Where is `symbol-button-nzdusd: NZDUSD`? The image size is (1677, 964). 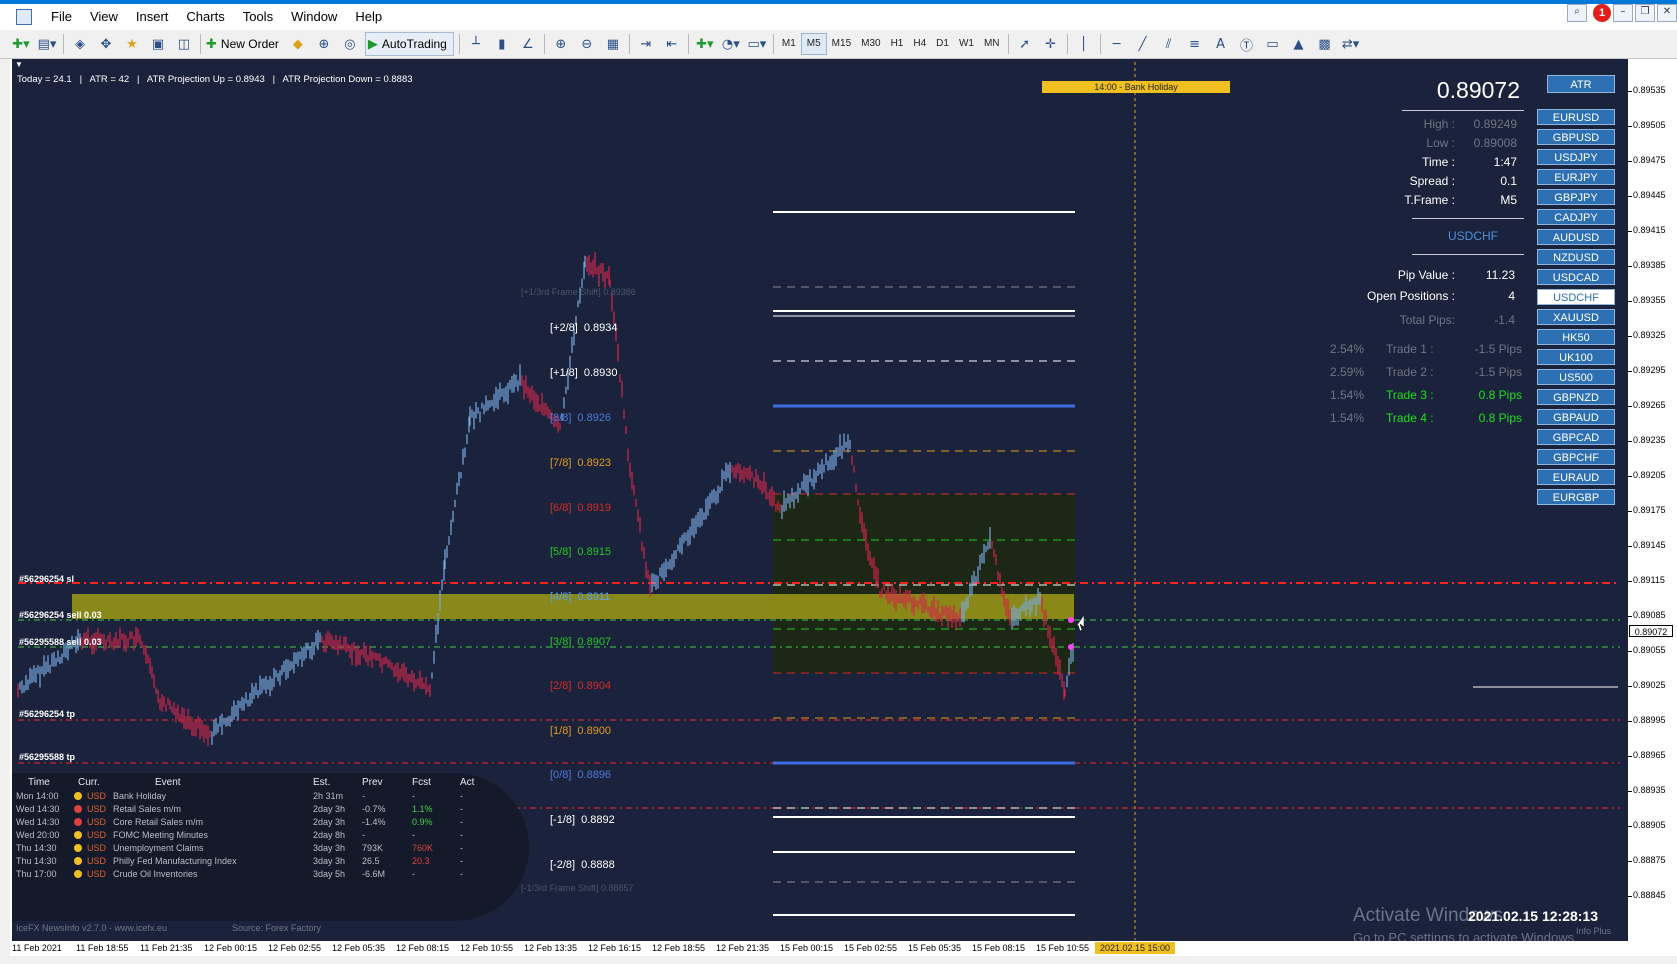 symbol-button-nzdusd: NZDUSD is located at coordinates (1576, 257).